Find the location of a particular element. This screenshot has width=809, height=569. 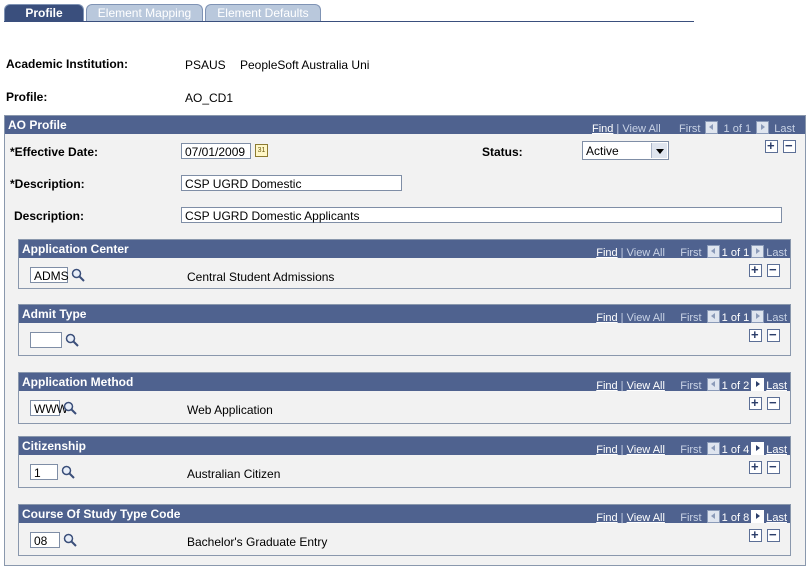

application-center-description: Central Student Admissions is located at coordinates (261, 277).